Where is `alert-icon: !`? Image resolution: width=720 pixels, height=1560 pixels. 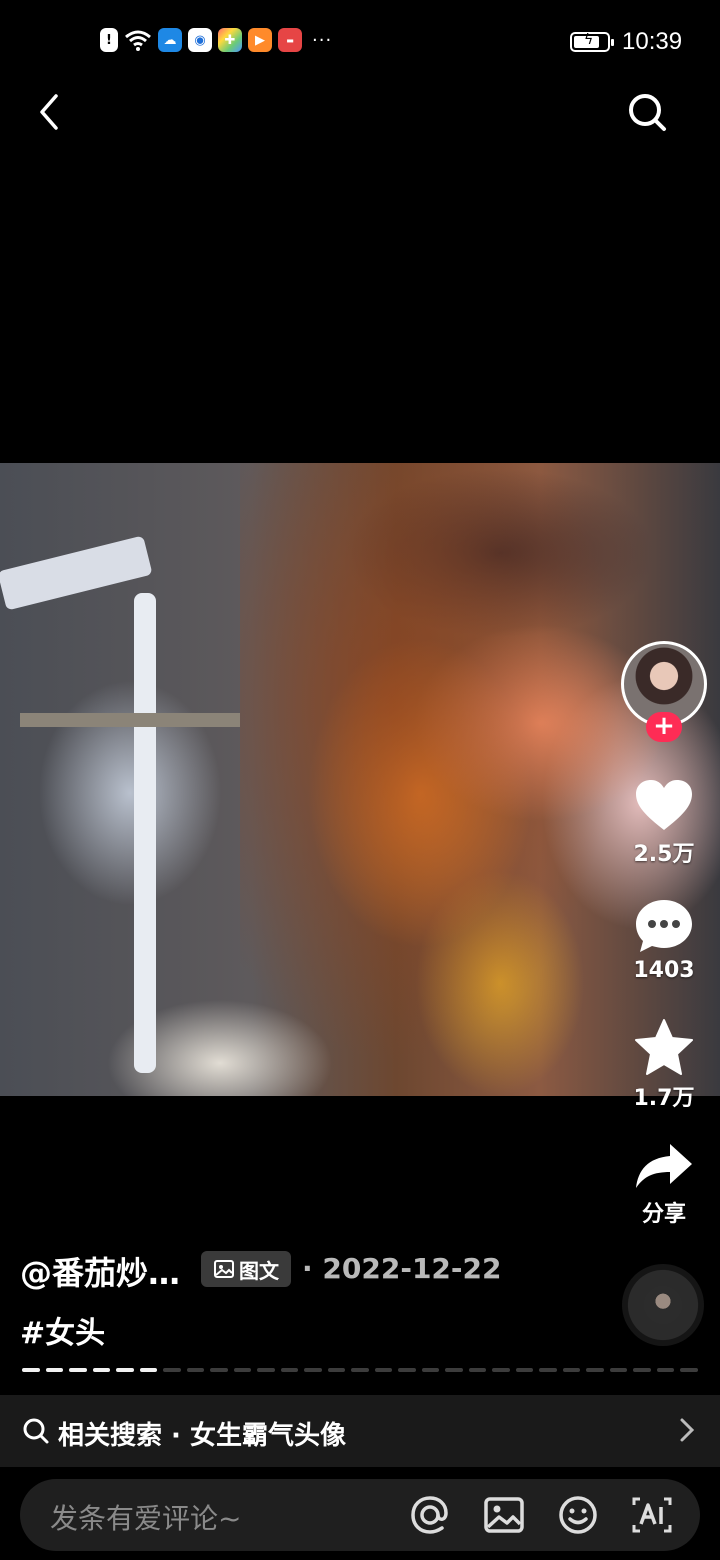 alert-icon: ! is located at coordinates (109, 40).